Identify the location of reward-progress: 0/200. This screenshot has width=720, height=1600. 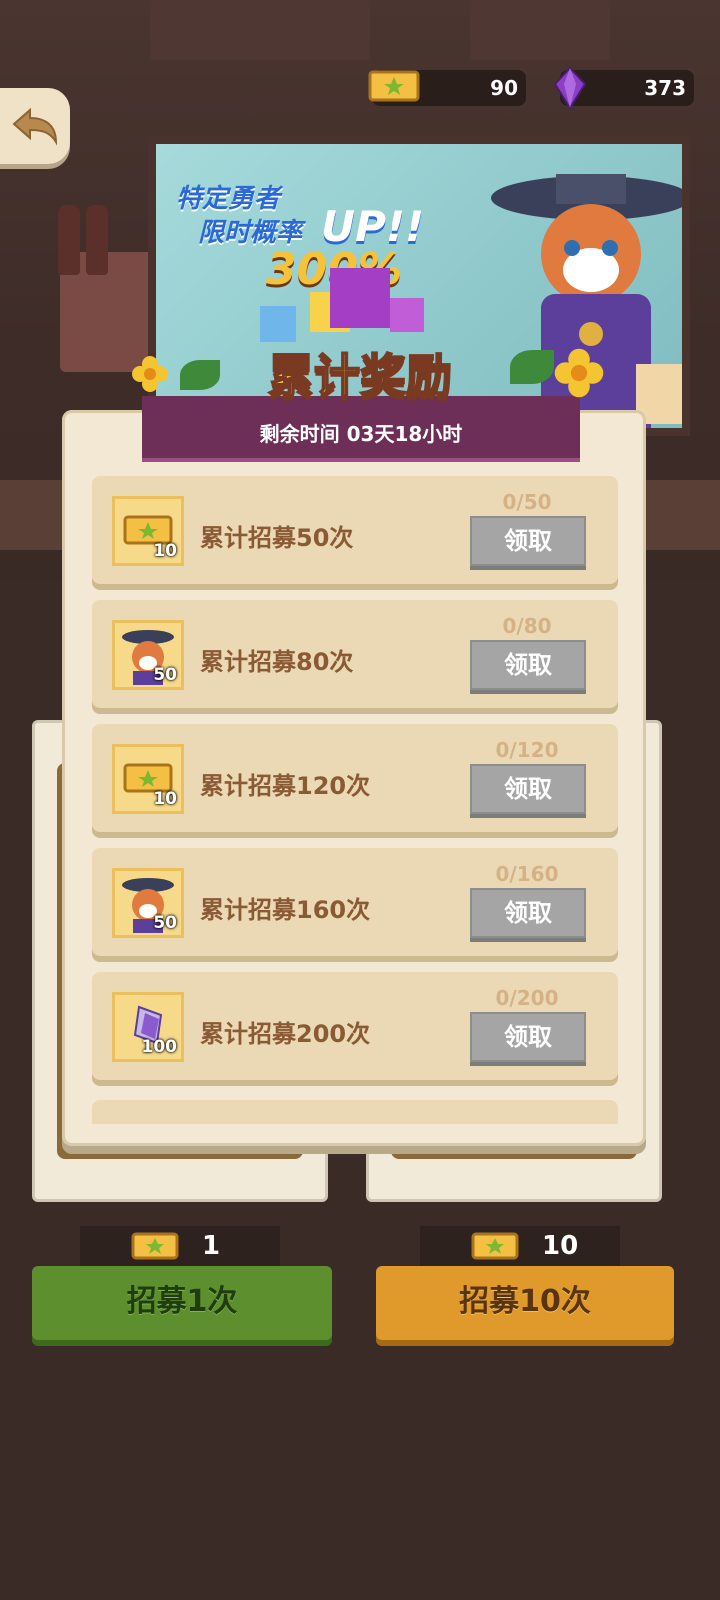
(527, 998).